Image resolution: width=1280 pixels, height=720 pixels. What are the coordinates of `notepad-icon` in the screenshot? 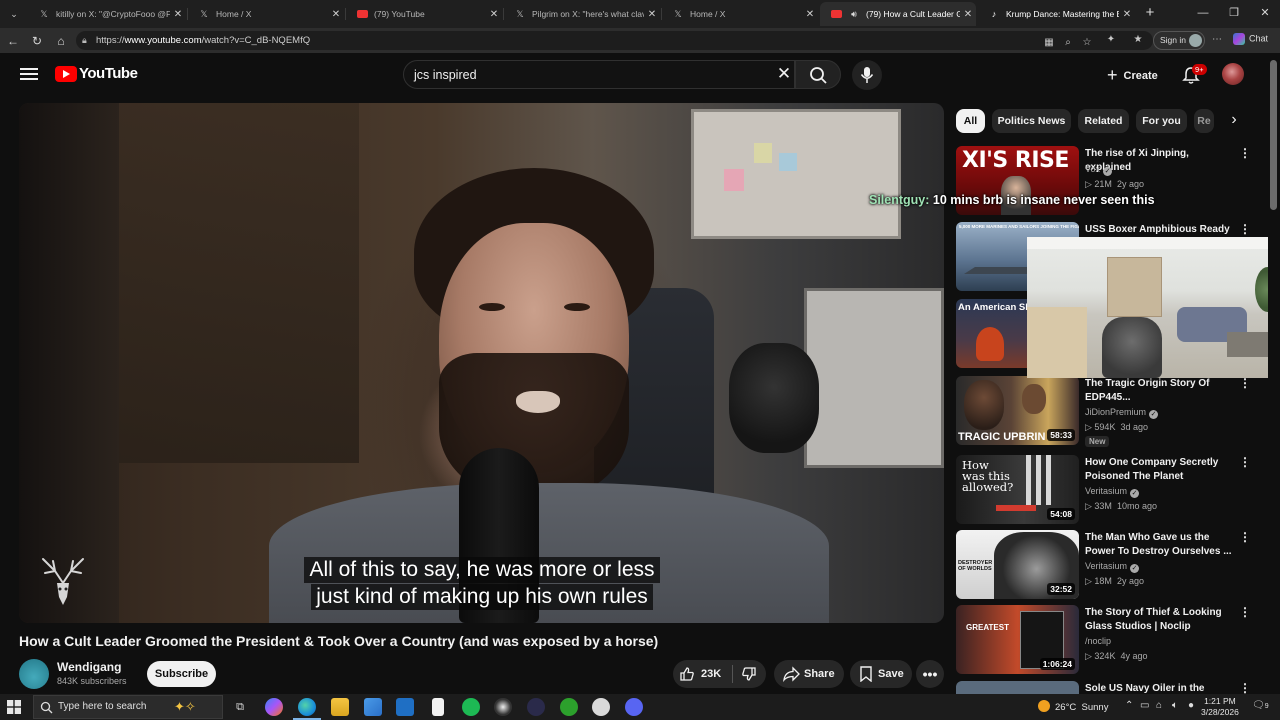 It's located at (438, 707).